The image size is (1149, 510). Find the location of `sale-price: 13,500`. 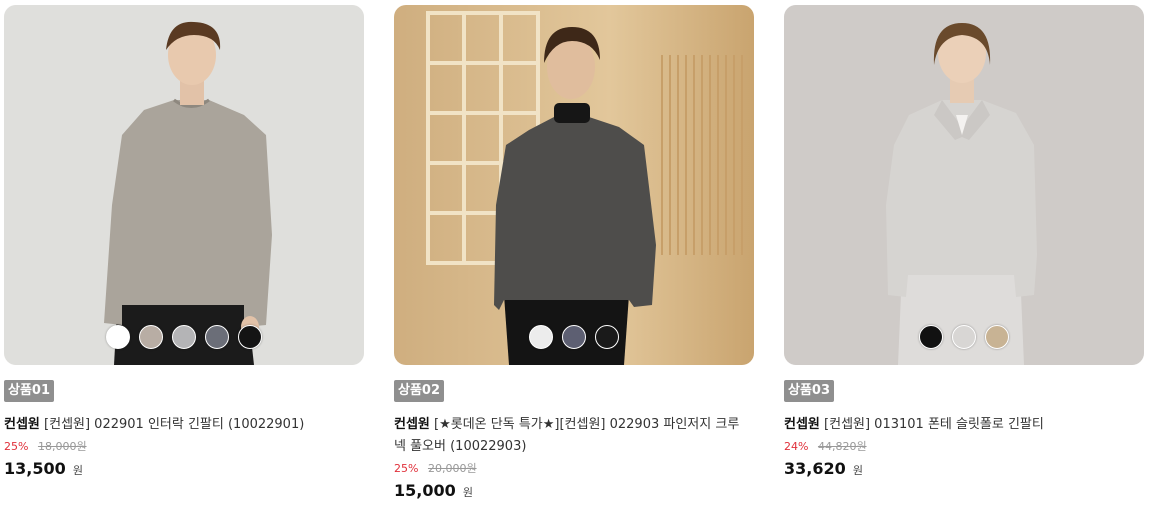

sale-price: 13,500 is located at coordinates (35, 468).